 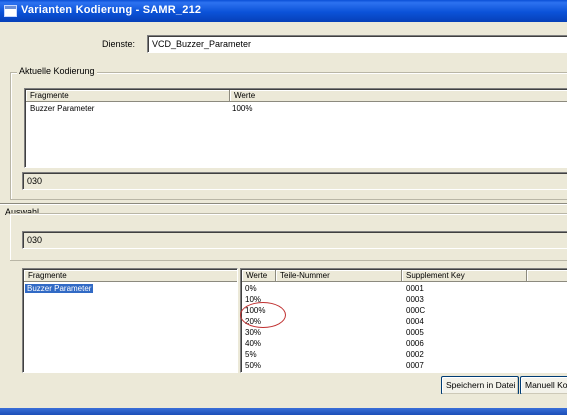 I want to click on column-header-empty, so click(x=547, y=276).